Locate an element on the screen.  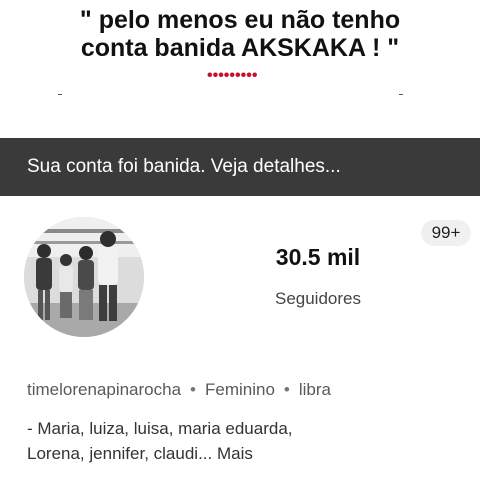
caption-line-1: " pelo menos eu não tenho is located at coordinates (240, 20).